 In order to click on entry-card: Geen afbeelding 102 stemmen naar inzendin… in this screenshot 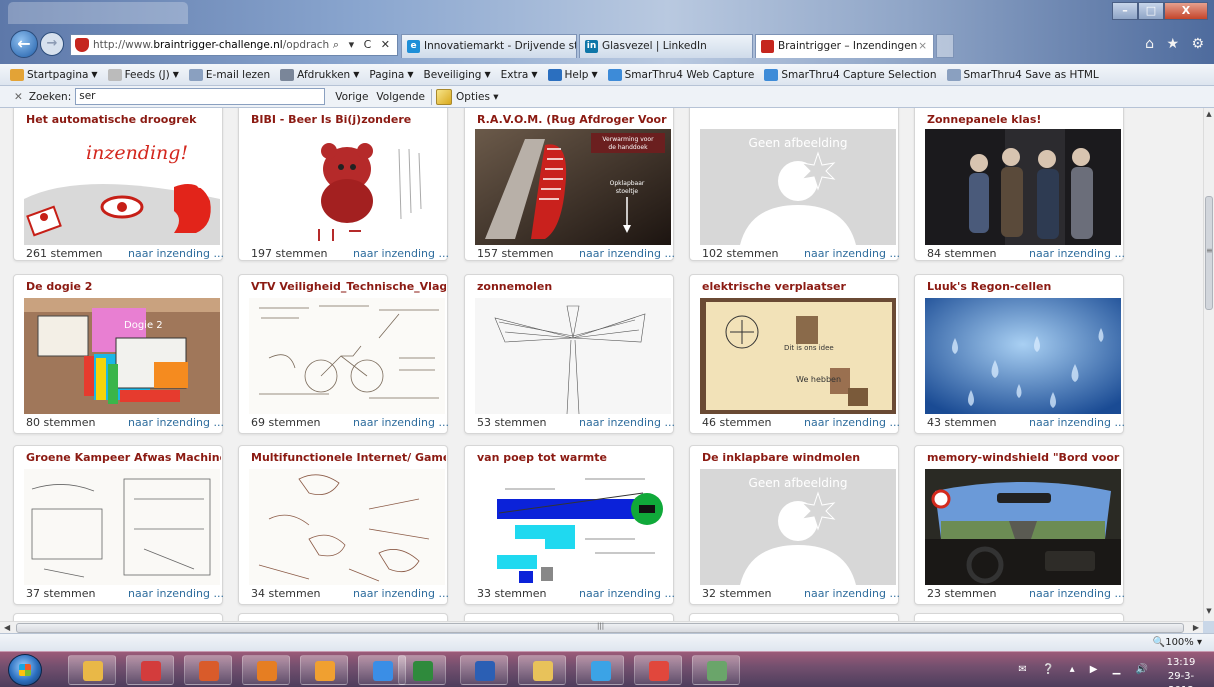, I will do `click(794, 184)`.